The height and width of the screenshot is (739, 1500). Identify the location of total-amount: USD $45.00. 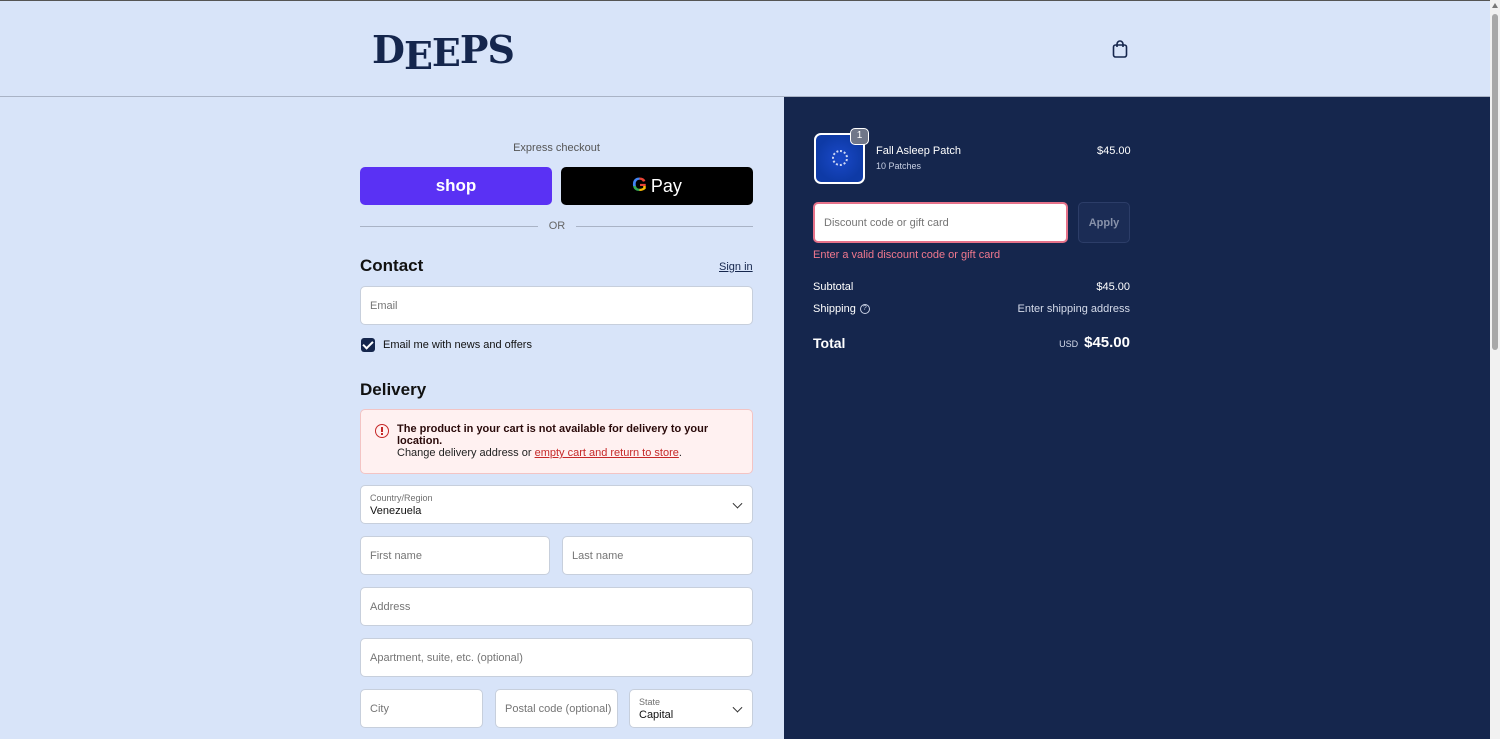
(1094, 342).